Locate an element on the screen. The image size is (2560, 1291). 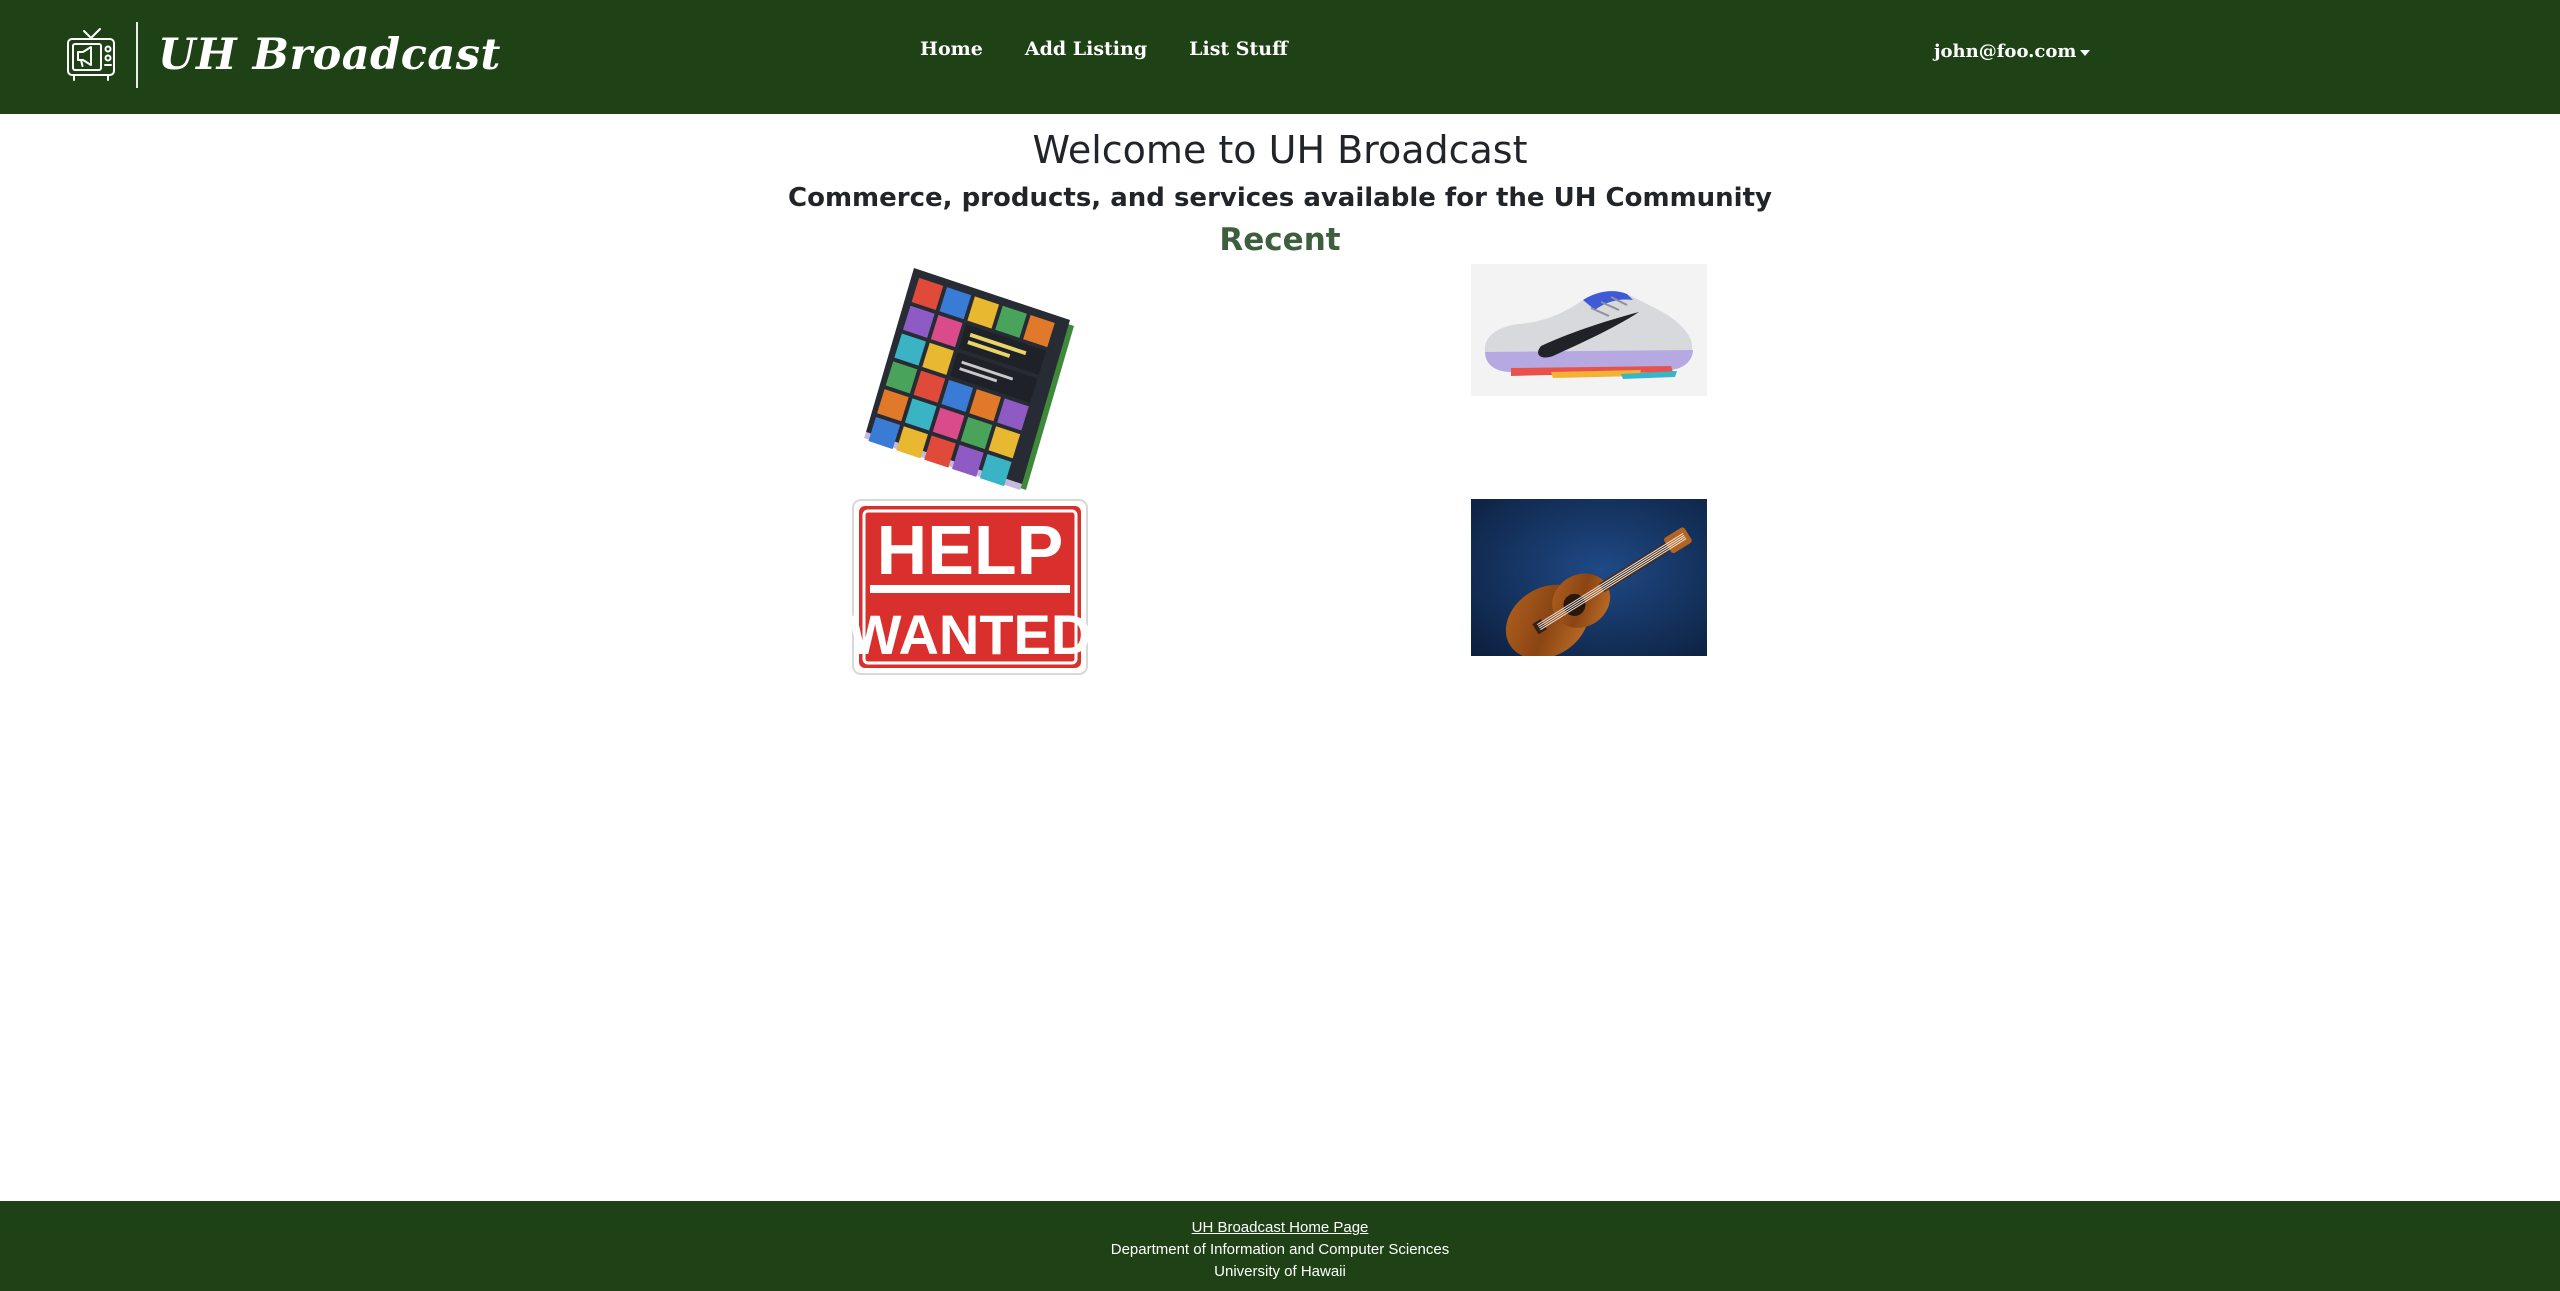
help-wanted-line2: WANTED is located at coordinates (970, 634).